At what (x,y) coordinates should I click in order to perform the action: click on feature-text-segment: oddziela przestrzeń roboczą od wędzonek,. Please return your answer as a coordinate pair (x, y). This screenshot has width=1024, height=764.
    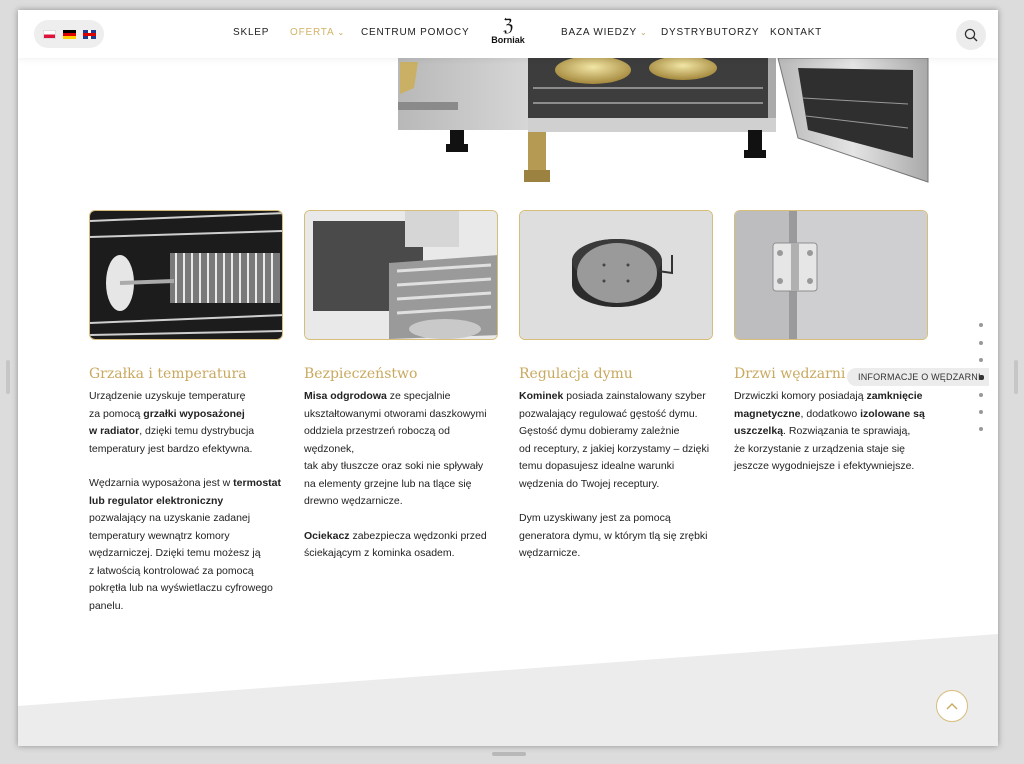
    Looking at the image, I should click on (377, 440).